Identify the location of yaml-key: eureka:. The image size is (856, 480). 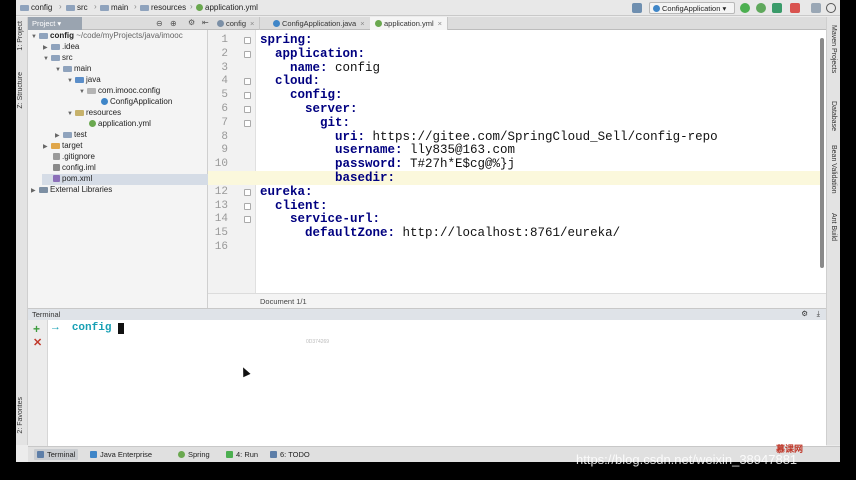
(286, 191).